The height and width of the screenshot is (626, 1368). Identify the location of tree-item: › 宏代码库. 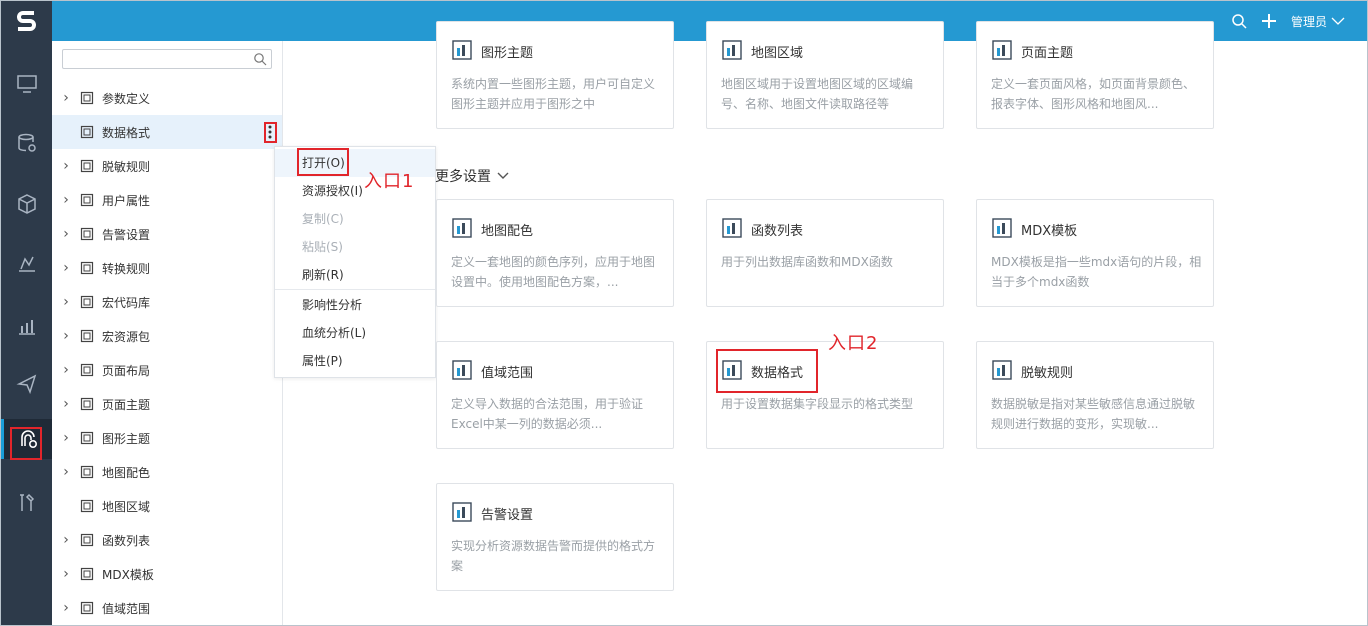
(167, 302).